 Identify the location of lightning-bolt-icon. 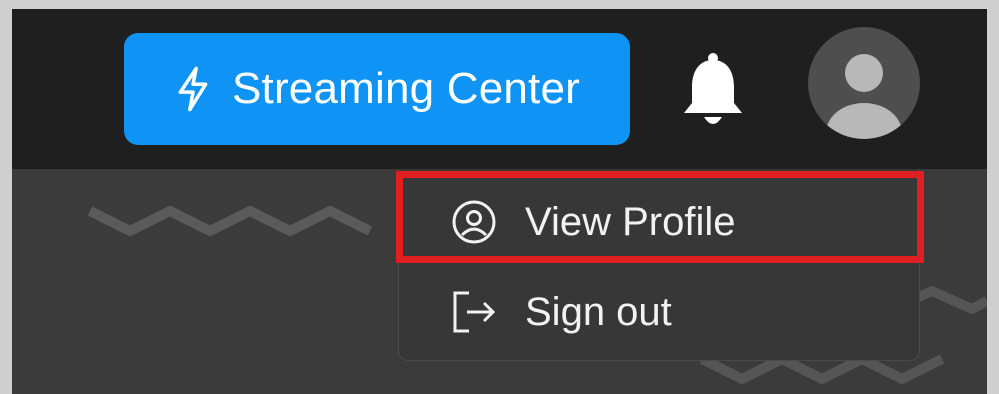
(193, 89).